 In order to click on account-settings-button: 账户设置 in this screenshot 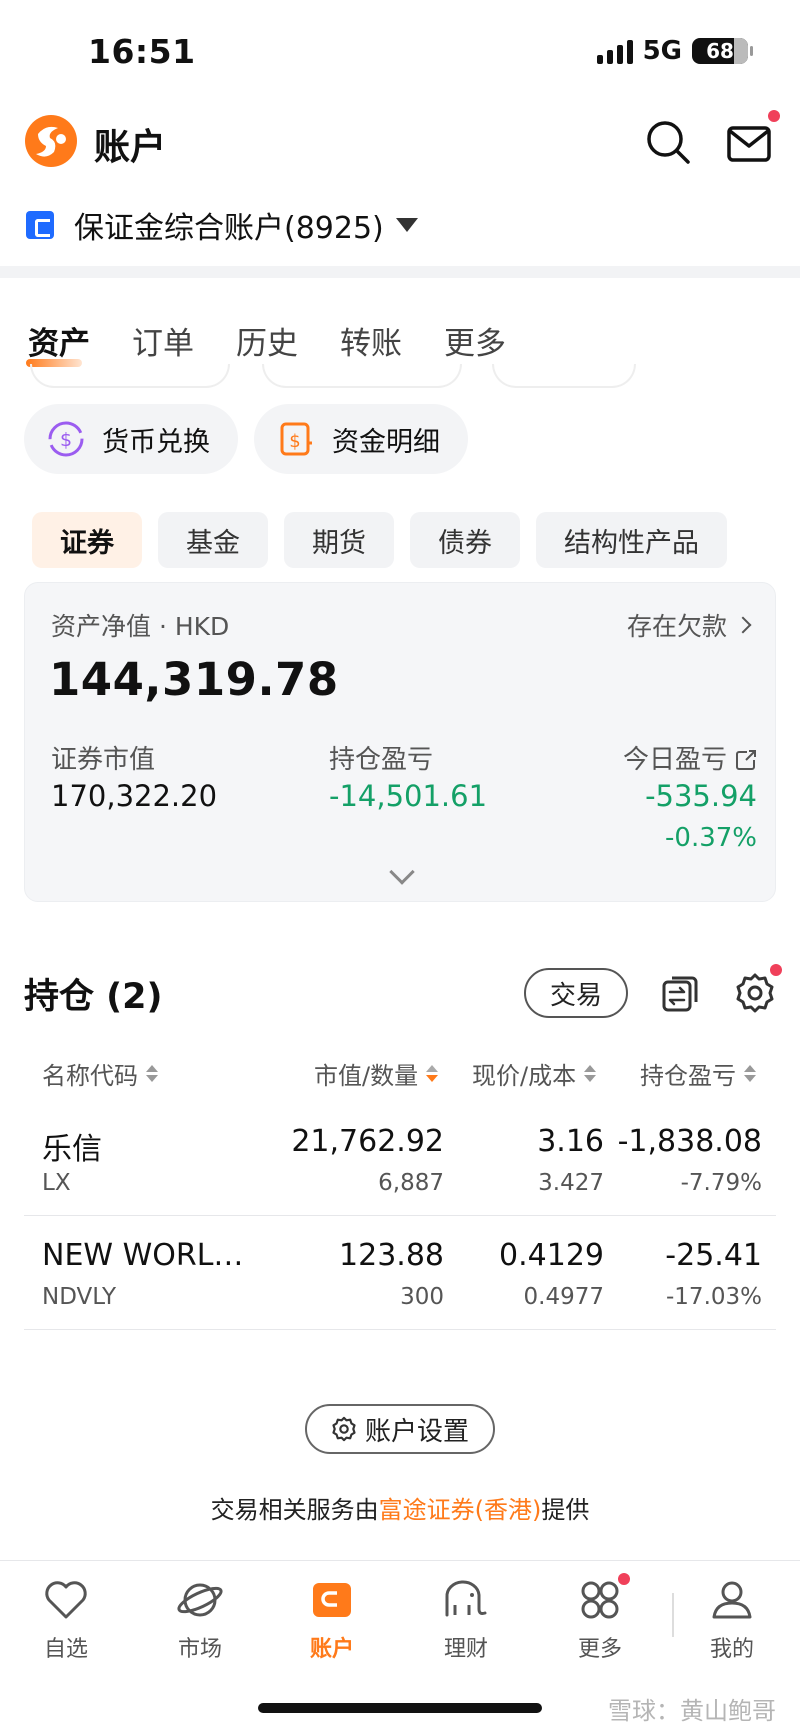, I will do `click(400, 1429)`.